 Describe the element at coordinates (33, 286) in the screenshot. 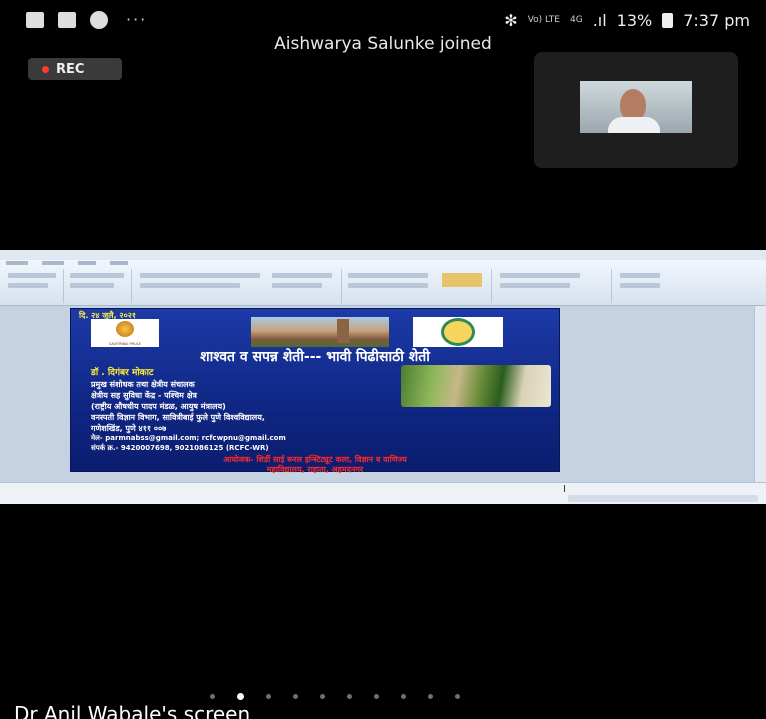

I see `ribbon-group-font` at that location.